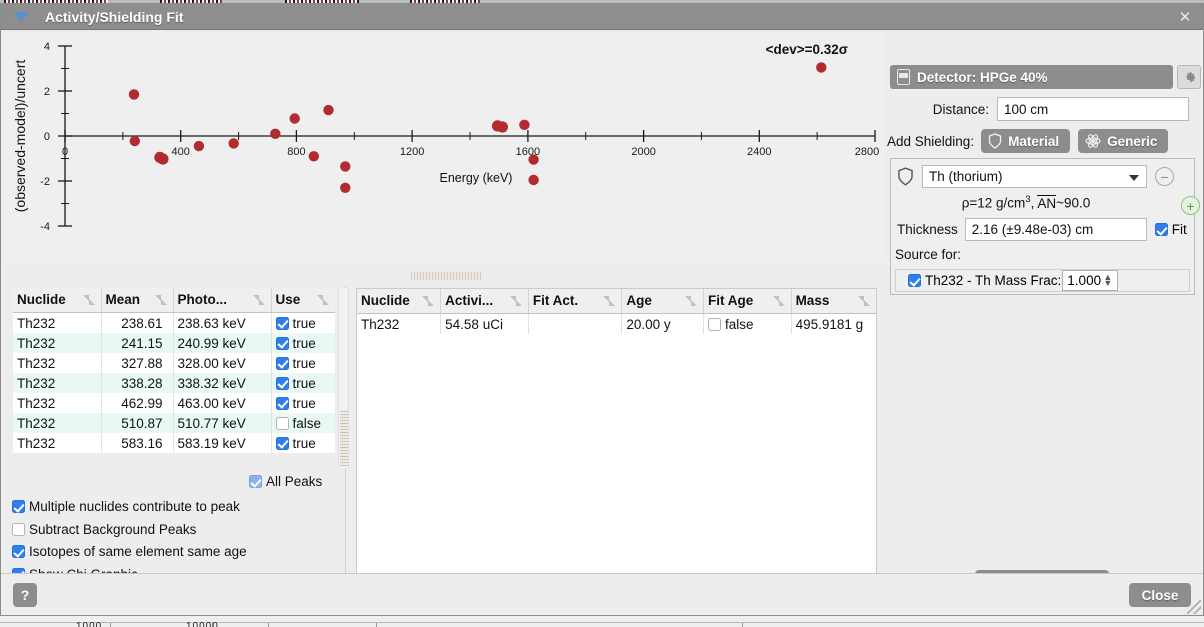  I want to click on close-button: Close, so click(1160, 595).